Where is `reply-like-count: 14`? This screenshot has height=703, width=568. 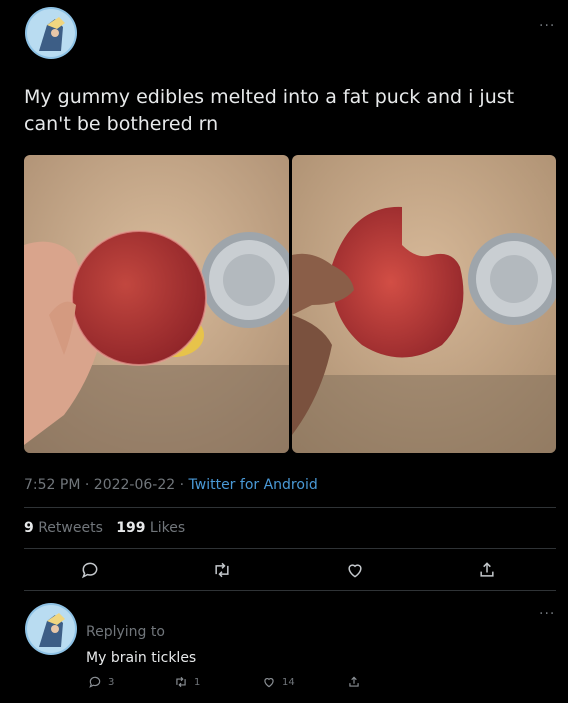 reply-like-count: 14 is located at coordinates (288, 682).